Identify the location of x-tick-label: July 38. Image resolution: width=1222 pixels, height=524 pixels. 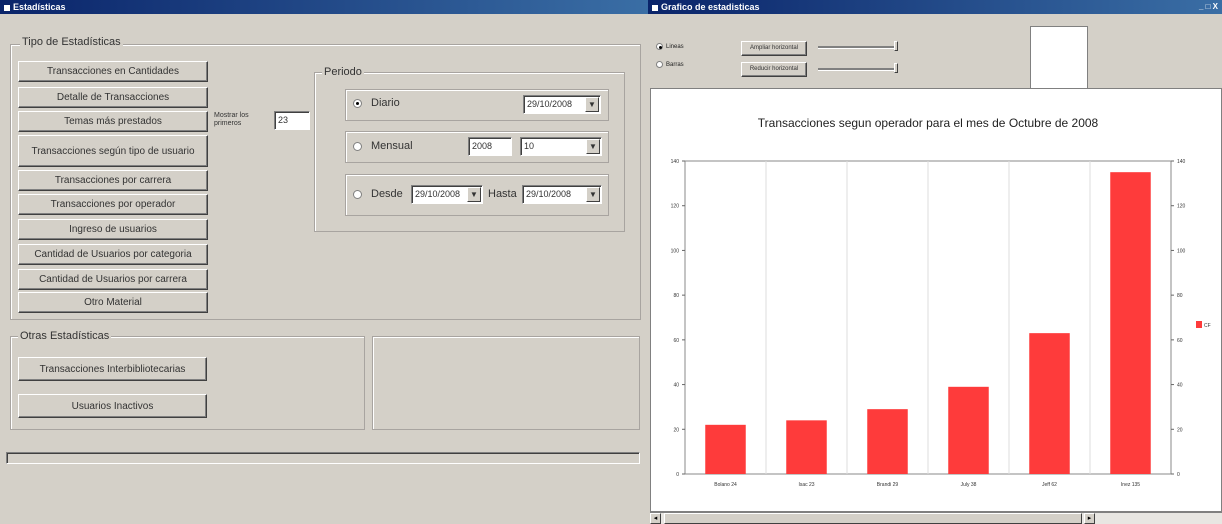
(969, 485).